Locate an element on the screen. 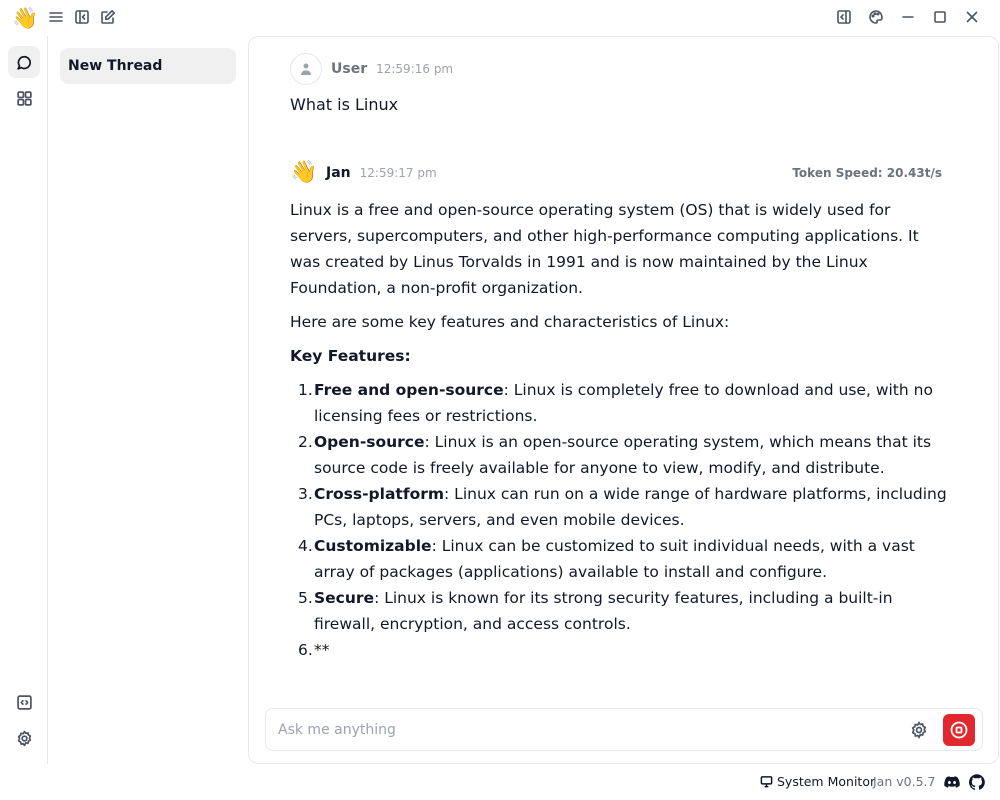 The width and height of the screenshot is (1000, 800). rail-item-hub is located at coordinates (24, 98).